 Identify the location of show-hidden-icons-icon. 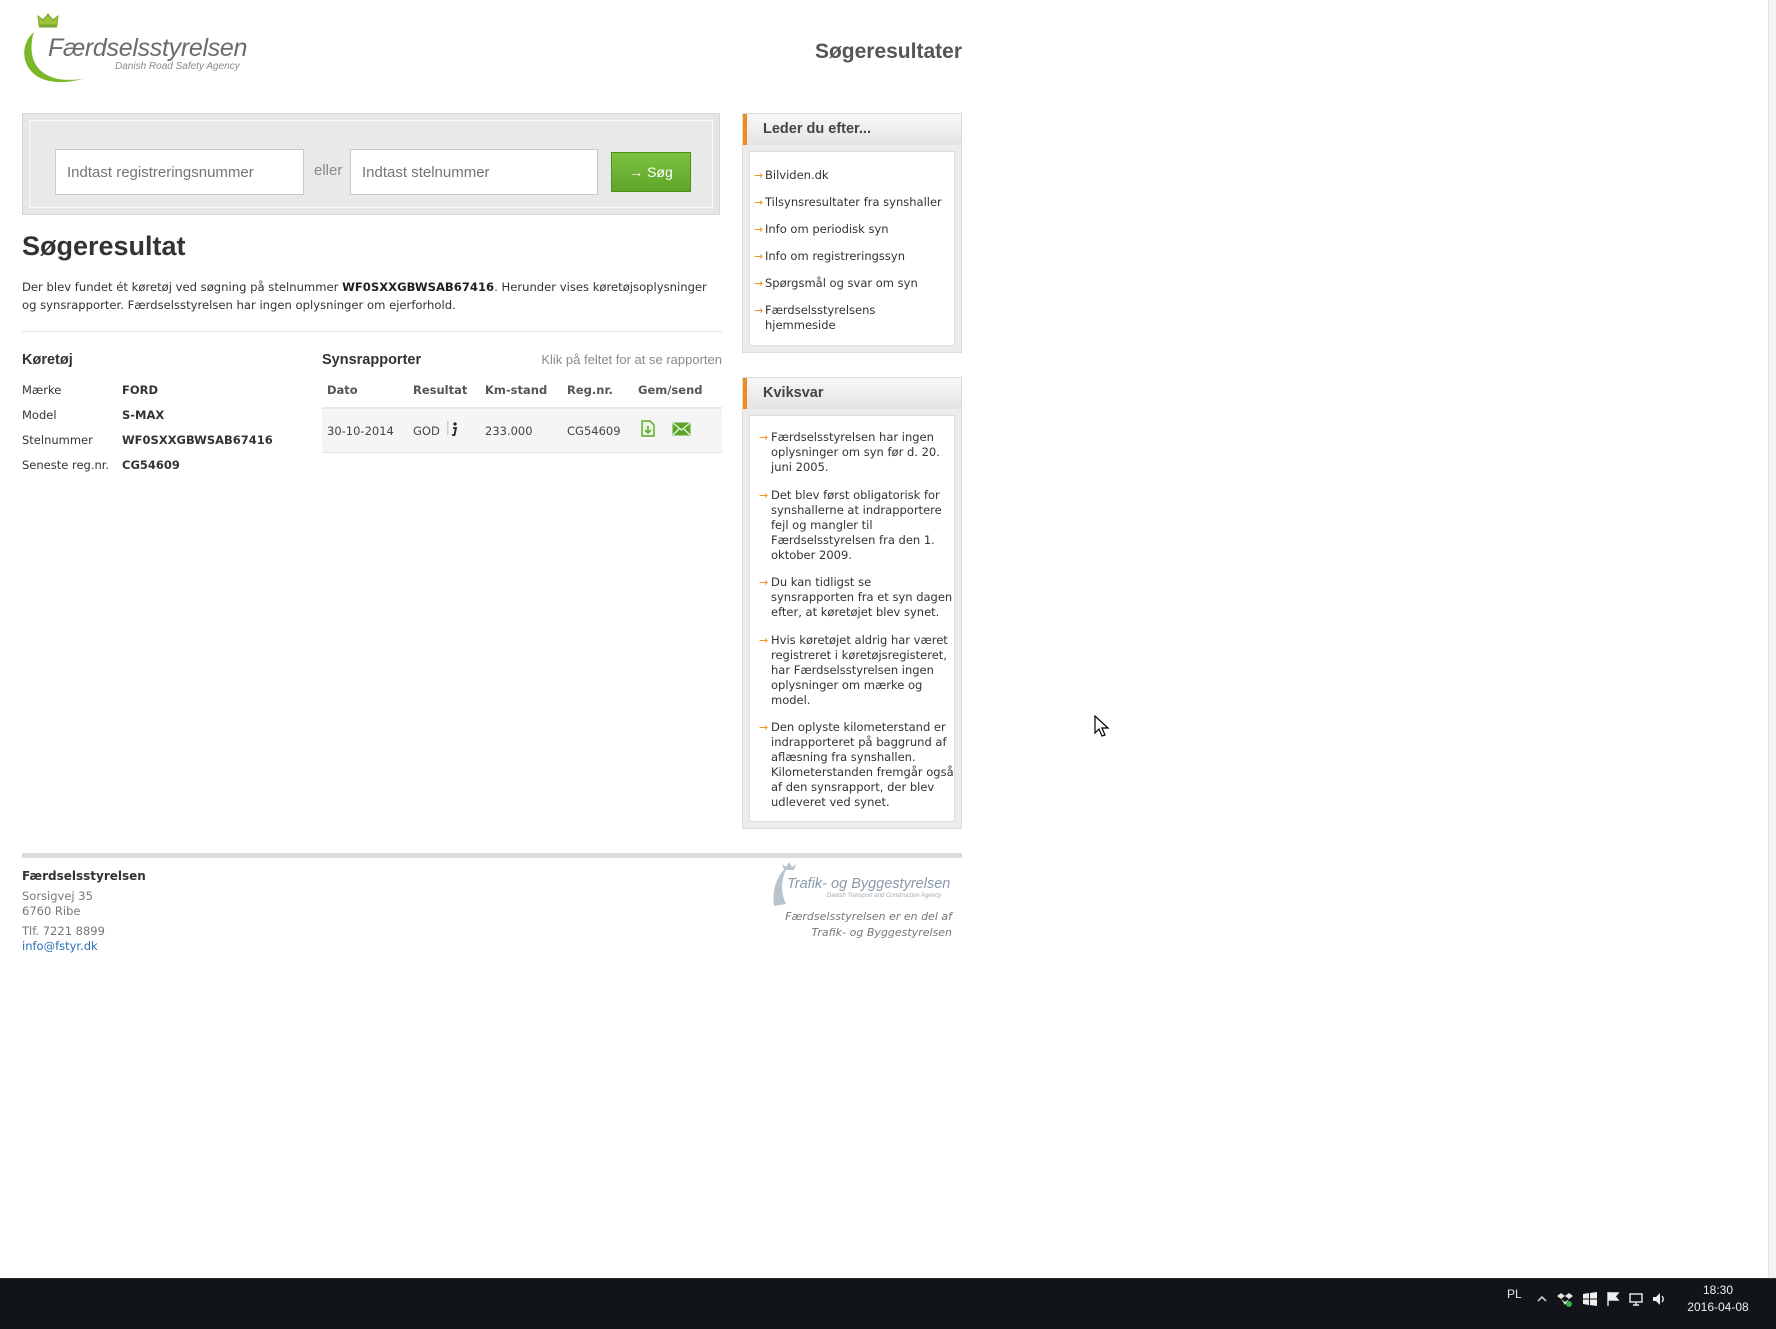
(1542, 1299).